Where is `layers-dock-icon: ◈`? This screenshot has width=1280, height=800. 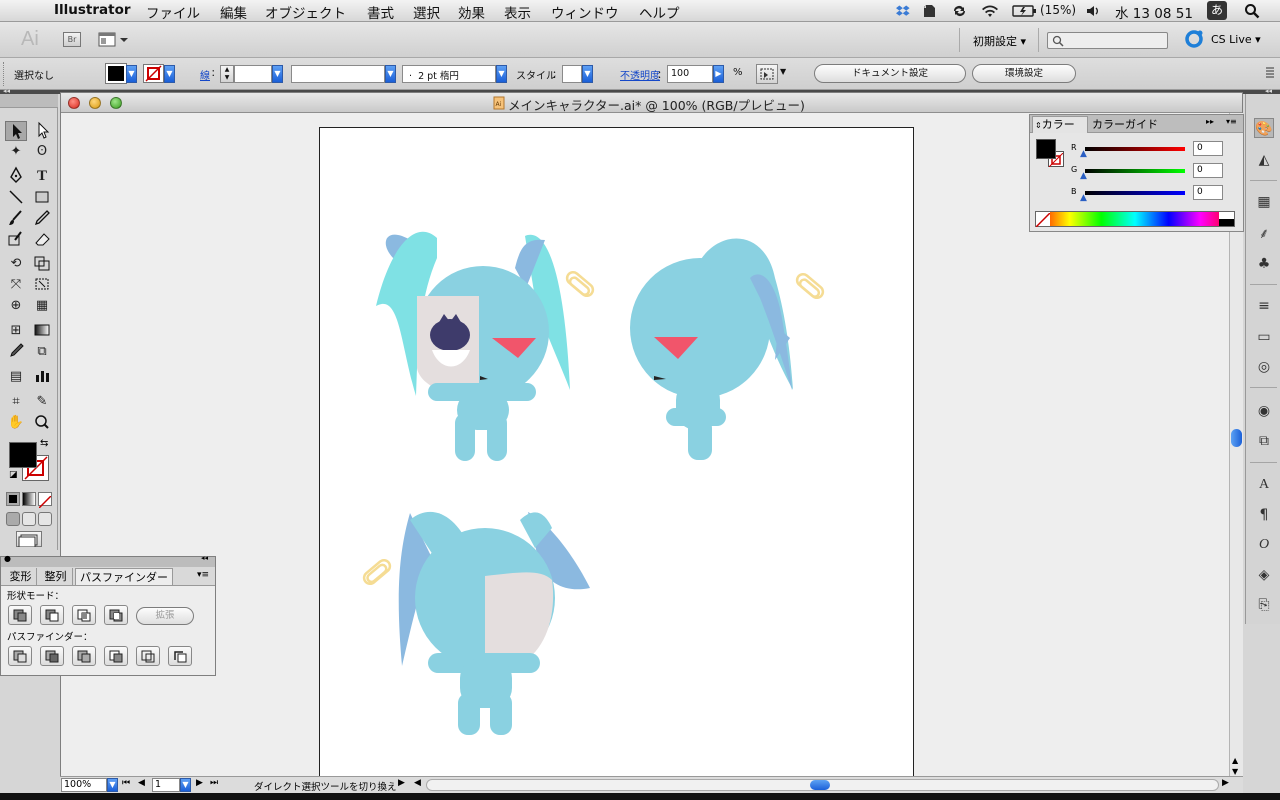 layers-dock-icon: ◈ is located at coordinates (1264, 575).